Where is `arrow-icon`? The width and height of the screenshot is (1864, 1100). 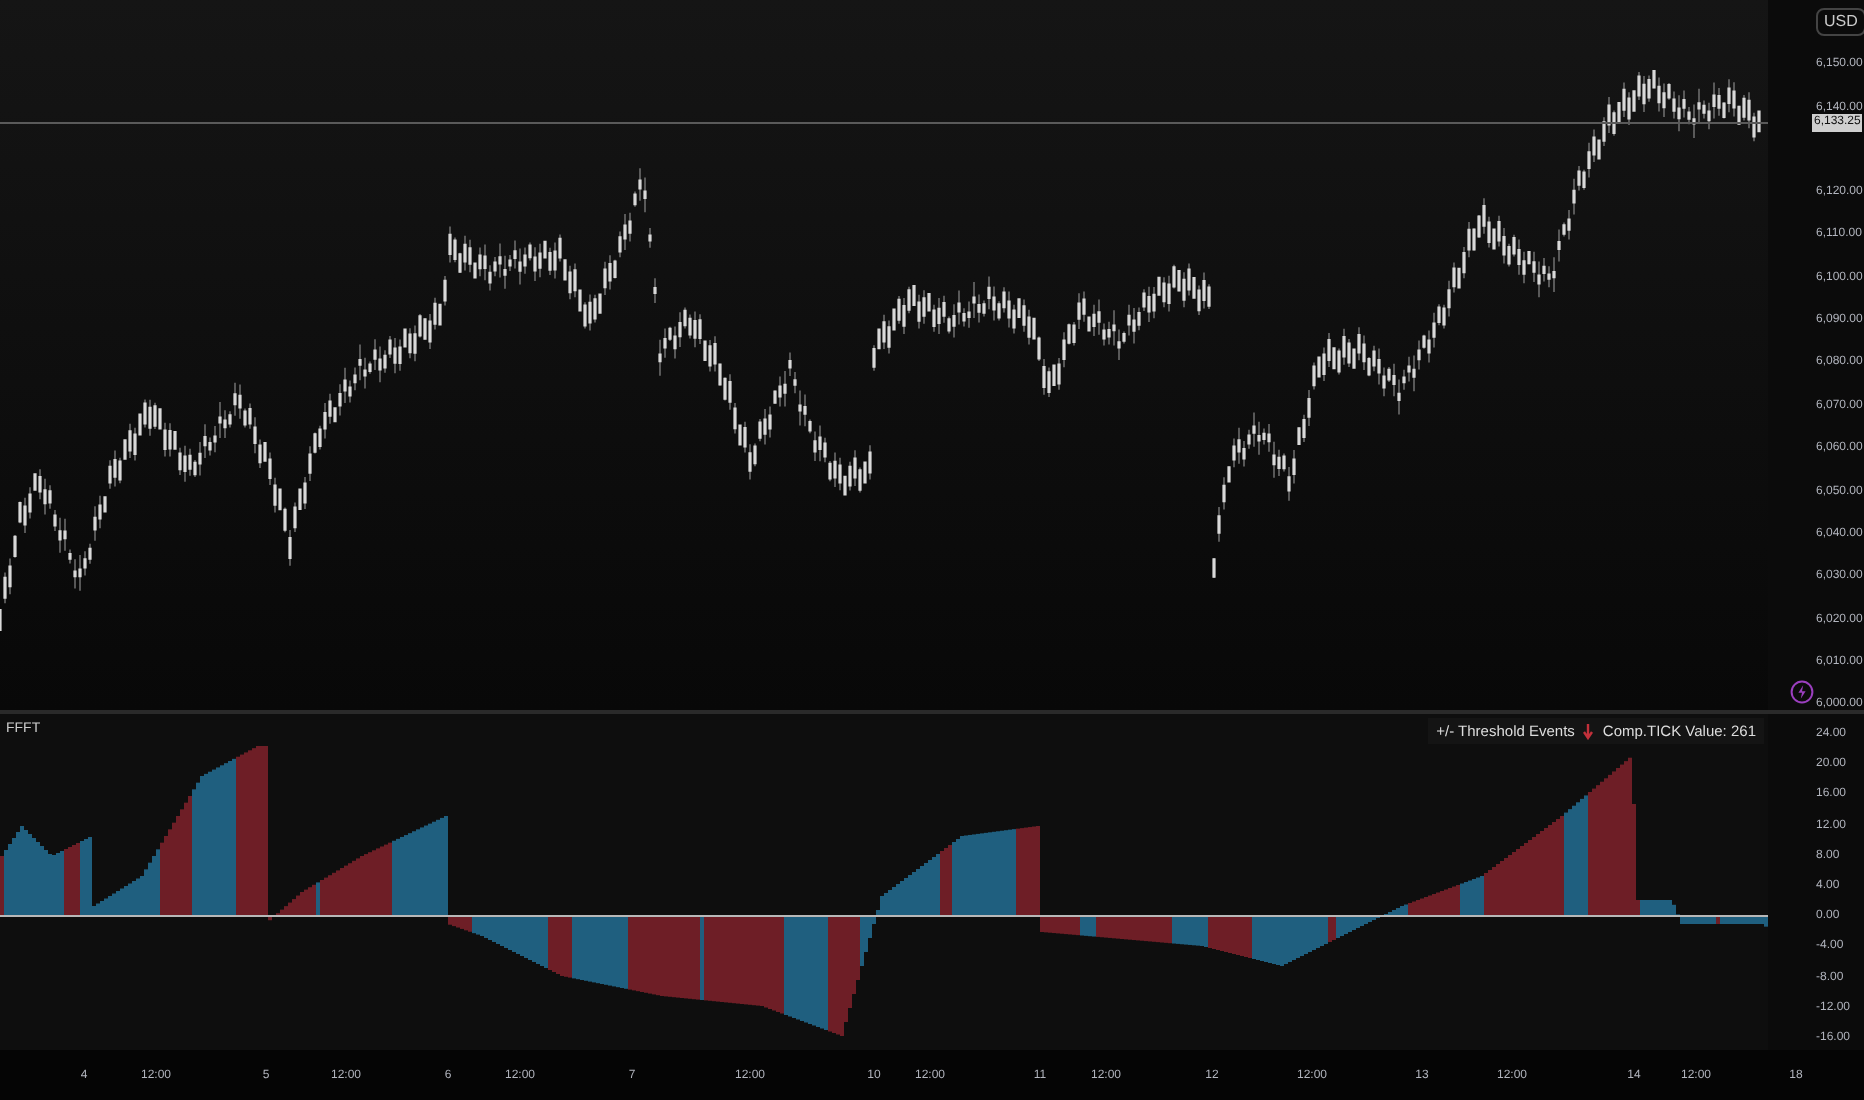
arrow-icon is located at coordinates (1588, 731).